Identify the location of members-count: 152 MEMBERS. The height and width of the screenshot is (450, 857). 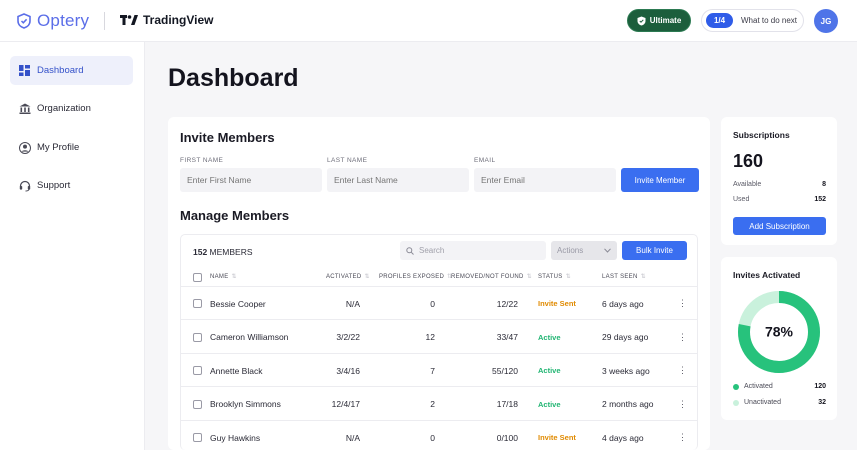
(223, 252).